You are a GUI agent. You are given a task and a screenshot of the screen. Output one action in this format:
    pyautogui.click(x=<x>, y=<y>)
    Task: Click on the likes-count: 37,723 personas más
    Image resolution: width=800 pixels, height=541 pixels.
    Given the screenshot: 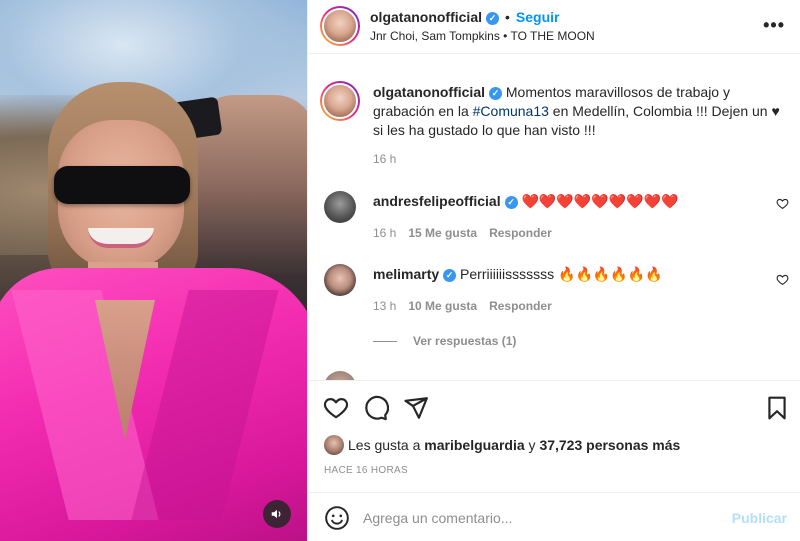 What is the action you would take?
    pyautogui.click(x=609, y=445)
    